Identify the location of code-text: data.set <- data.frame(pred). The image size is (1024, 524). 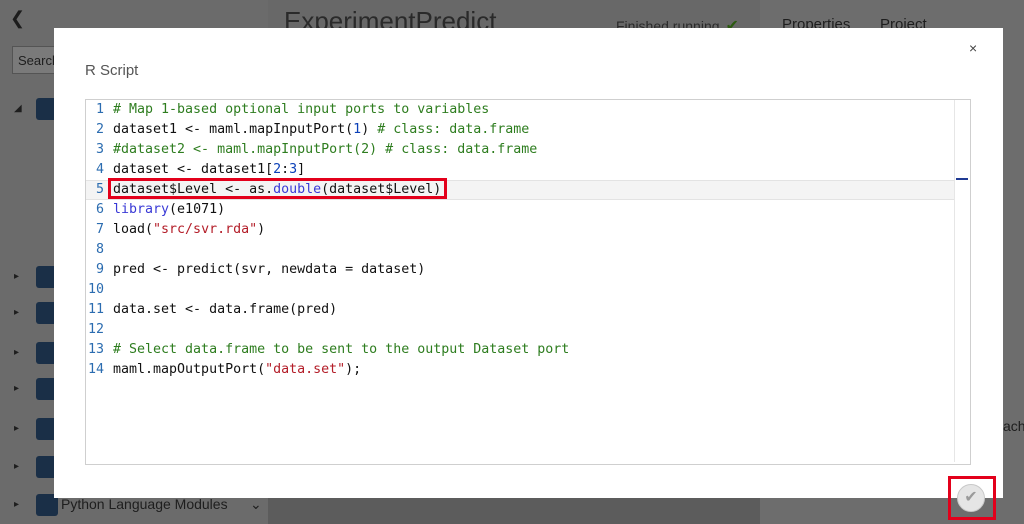
(225, 309).